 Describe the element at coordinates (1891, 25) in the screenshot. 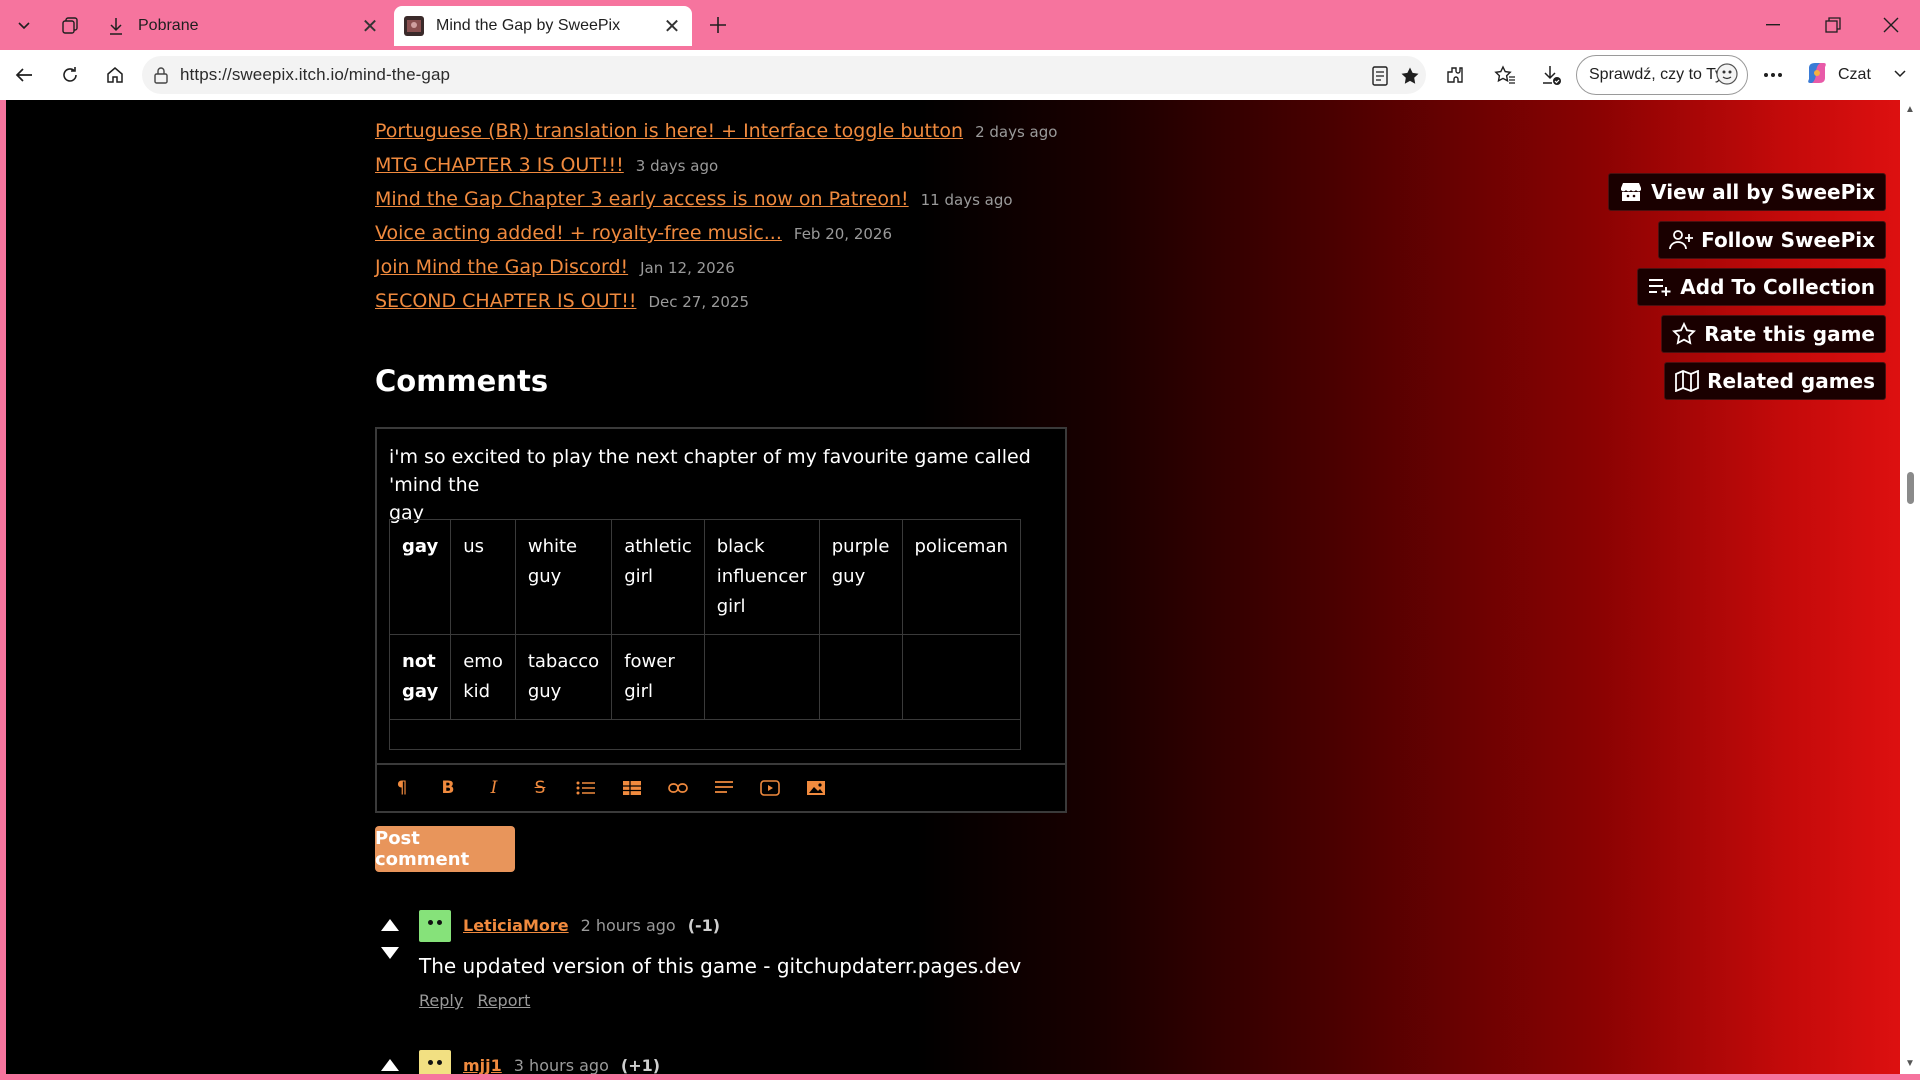

I see `close-window-icon` at that location.